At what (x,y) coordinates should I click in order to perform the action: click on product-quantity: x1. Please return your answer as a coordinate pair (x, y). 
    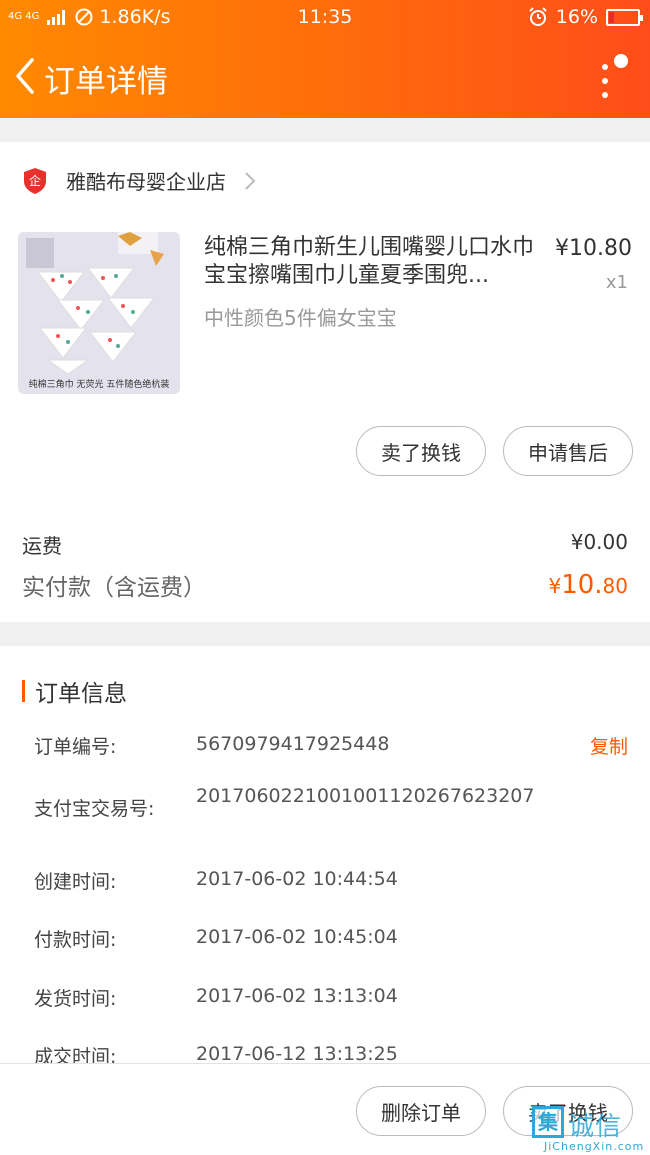
    Looking at the image, I should click on (616, 282).